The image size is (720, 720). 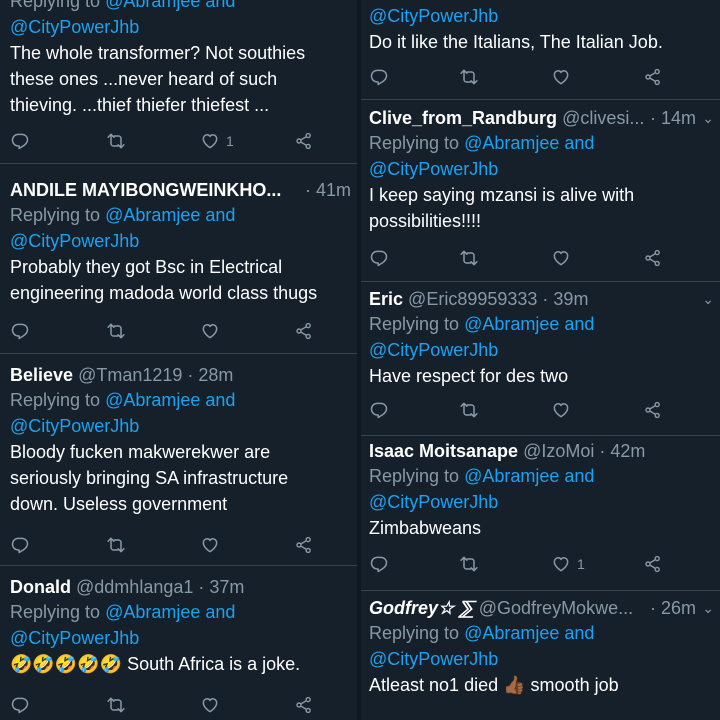 I want to click on author-name: Clive_from_Randburg, so click(x=463, y=118).